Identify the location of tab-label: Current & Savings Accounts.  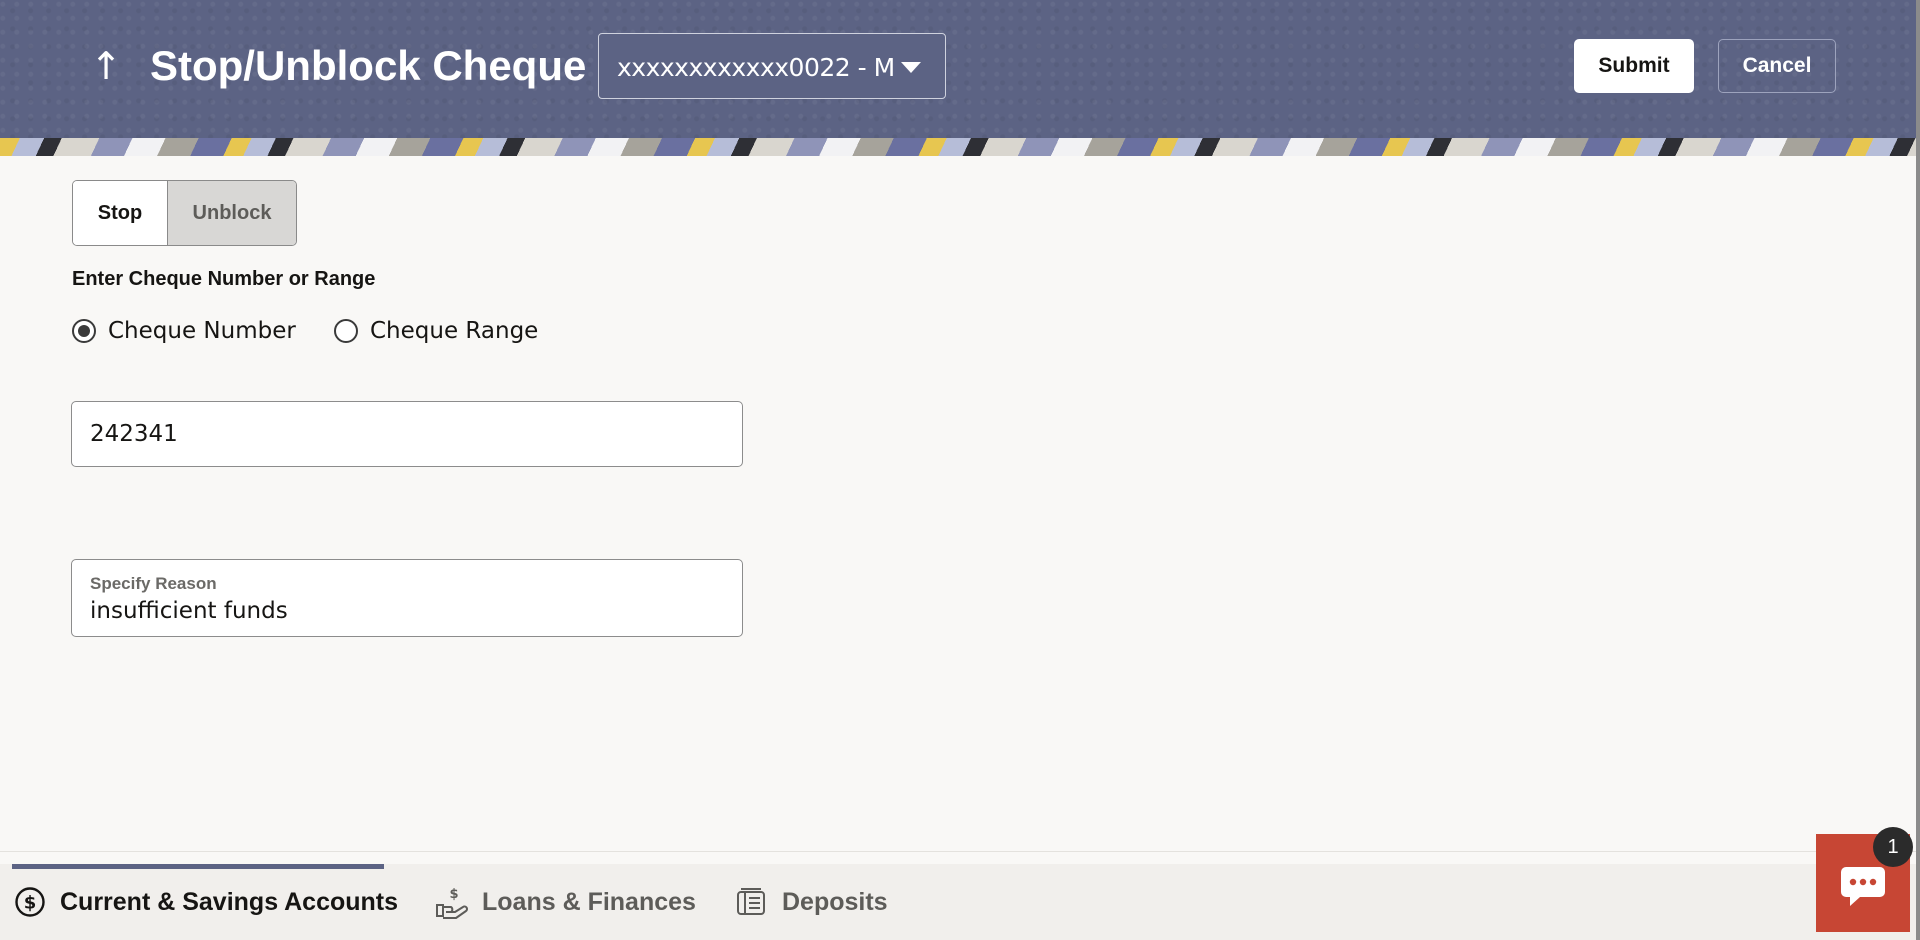
(229, 901).